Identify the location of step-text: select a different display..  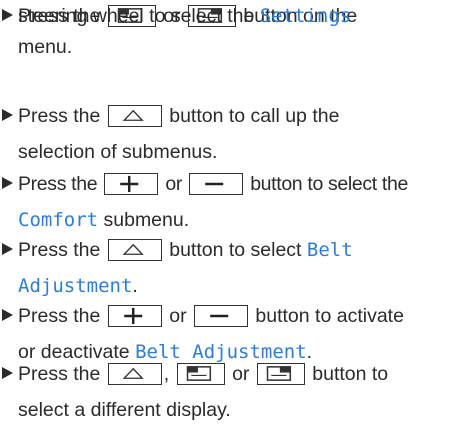
(124, 410).